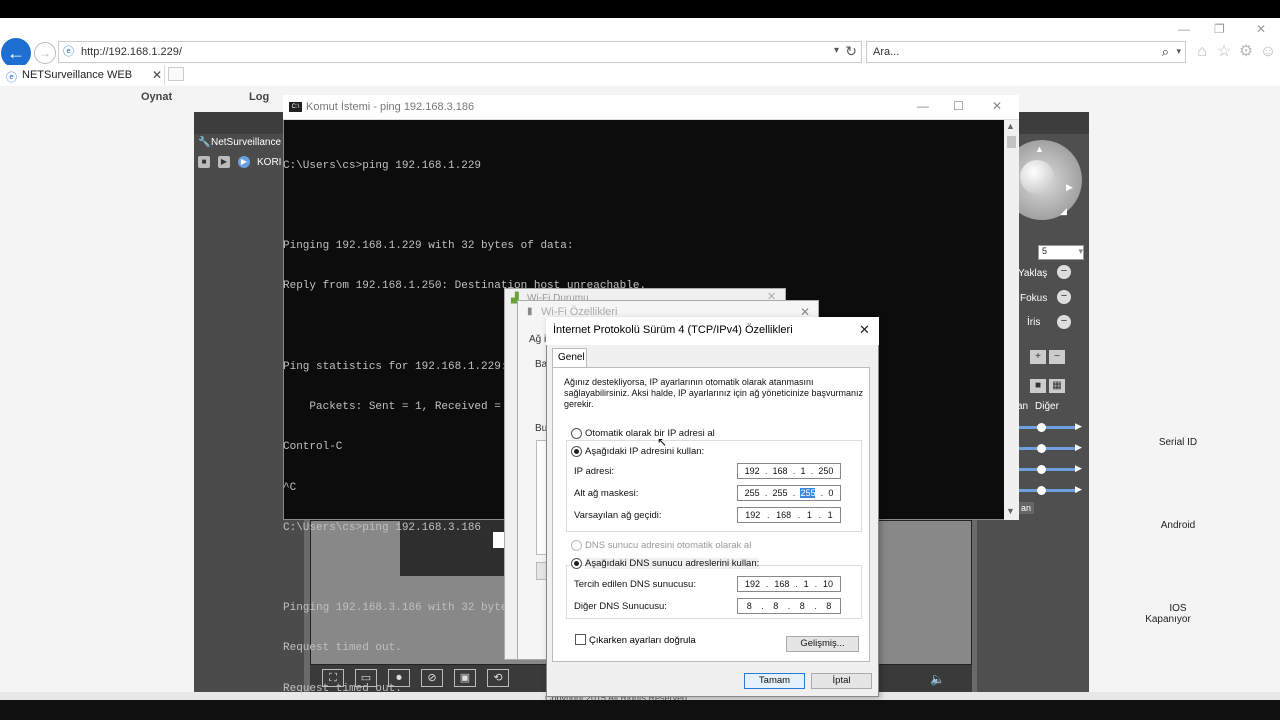  I want to click on auto-dns-radio, so click(576, 545).